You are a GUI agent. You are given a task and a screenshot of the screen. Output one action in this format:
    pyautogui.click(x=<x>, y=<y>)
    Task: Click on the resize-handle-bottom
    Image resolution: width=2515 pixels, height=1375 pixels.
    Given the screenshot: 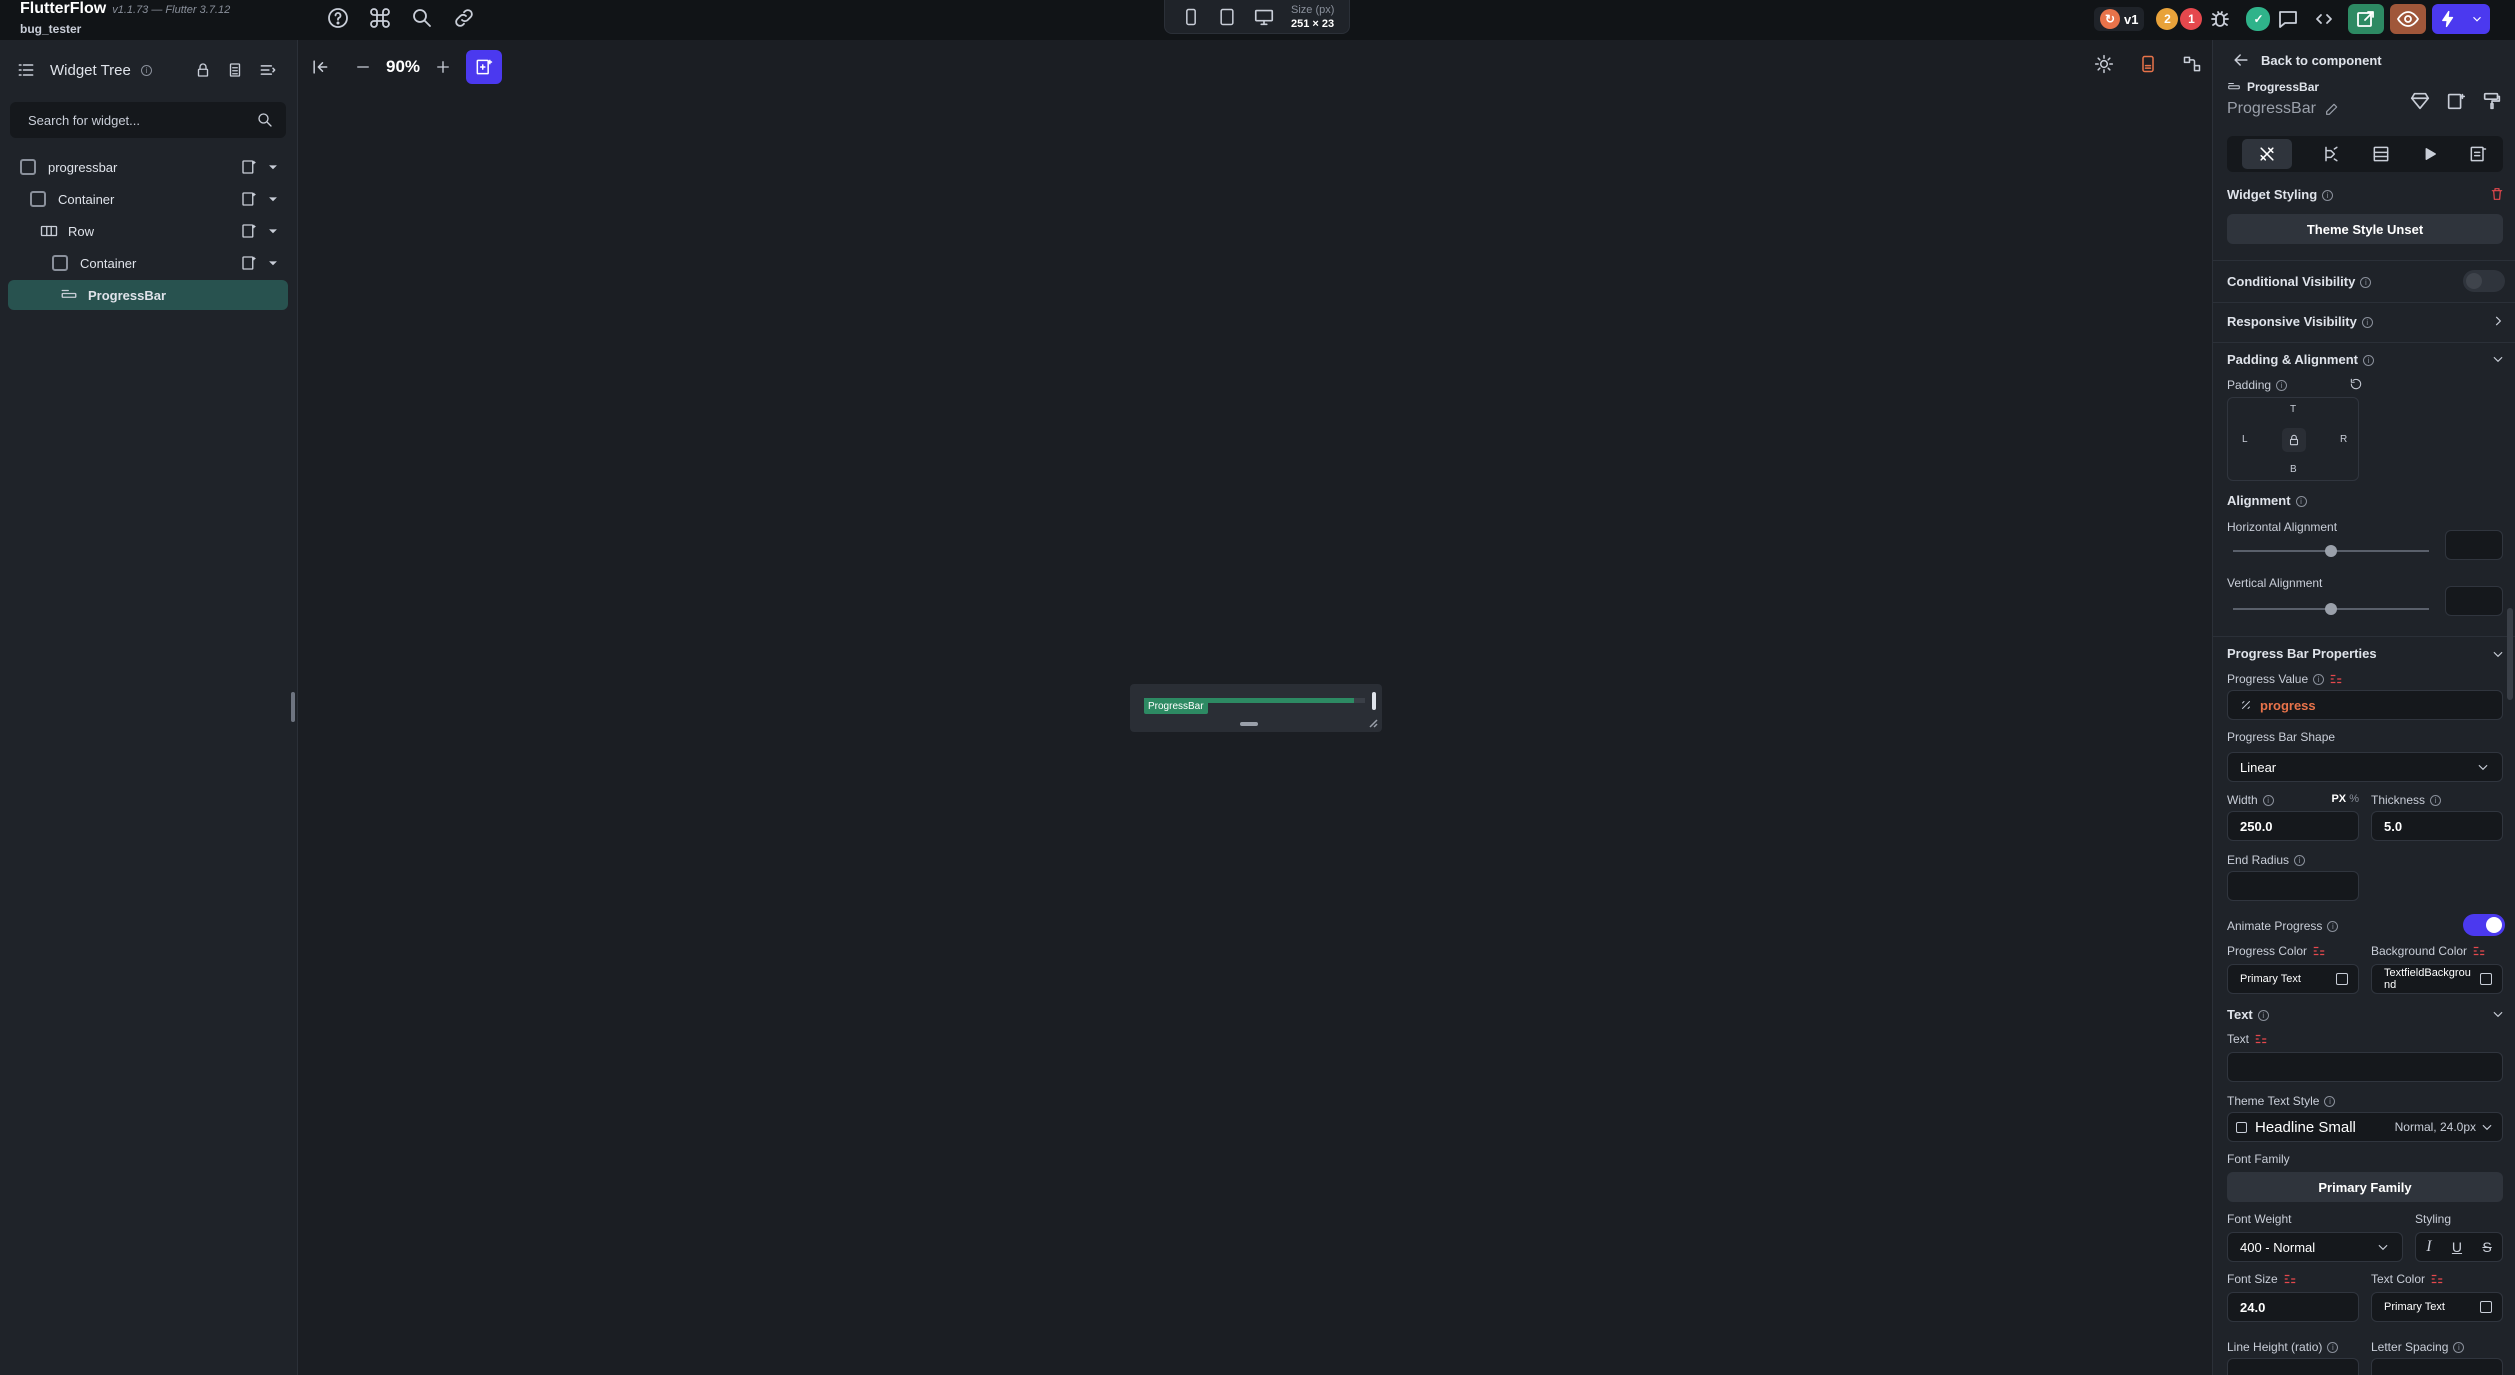 What is the action you would take?
    pyautogui.click(x=1249, y=724)
    